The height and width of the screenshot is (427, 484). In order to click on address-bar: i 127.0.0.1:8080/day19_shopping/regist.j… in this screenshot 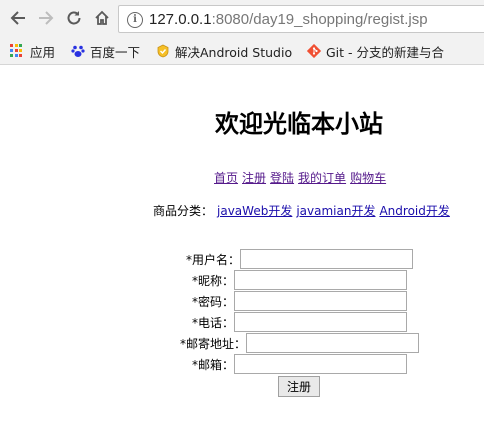, I will do `click(301, 19)`.